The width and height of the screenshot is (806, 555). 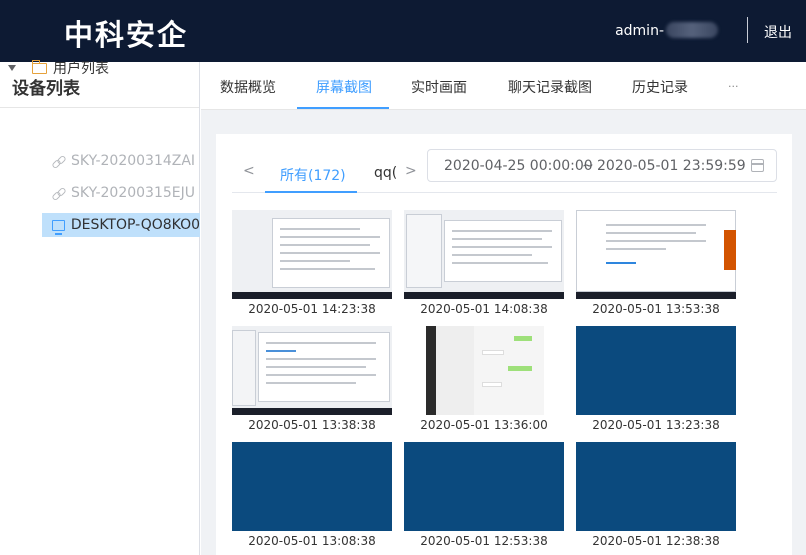 I want to click on tree-item-device: SKY-20200314ZAI, so click(x=121, y=161).